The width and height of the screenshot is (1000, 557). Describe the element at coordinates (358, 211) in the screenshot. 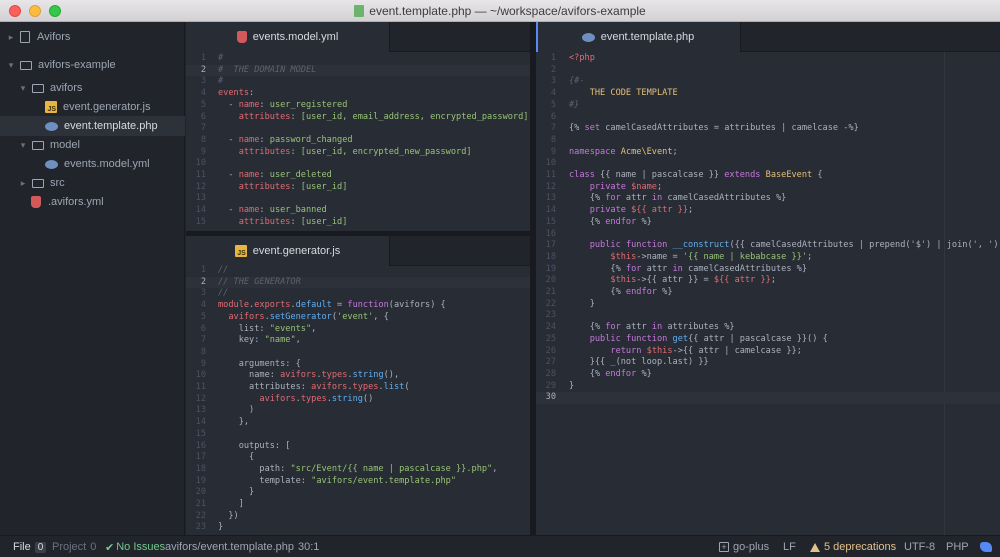

I see `code-line: 14 - name: user_banned` at that location.